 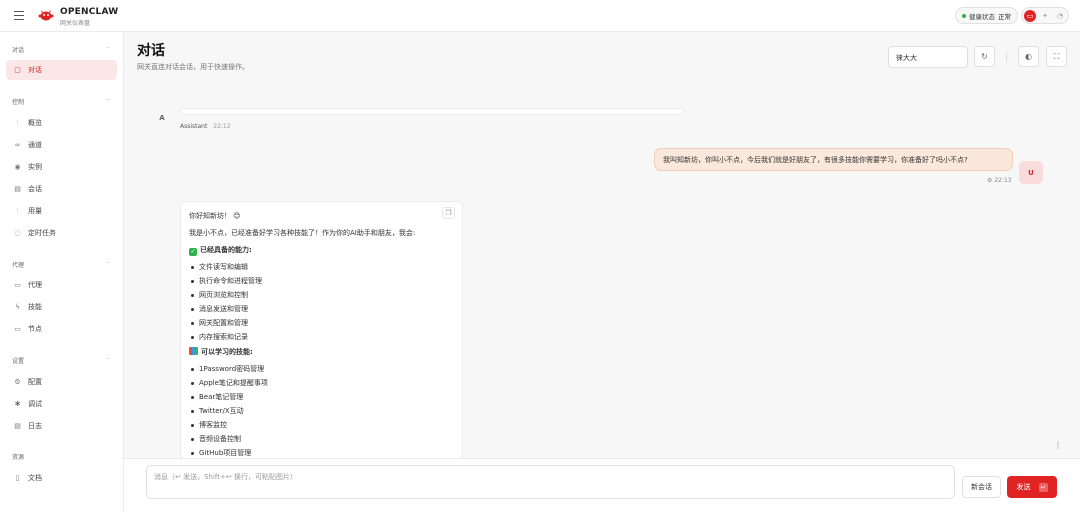 What do you see at coordinates (550, 482) in the screenshot?
I see `message-input: 消息（↩ 发送，Shift+↩ 换行，可粘贴图片）` at bounding box center [550, 482].